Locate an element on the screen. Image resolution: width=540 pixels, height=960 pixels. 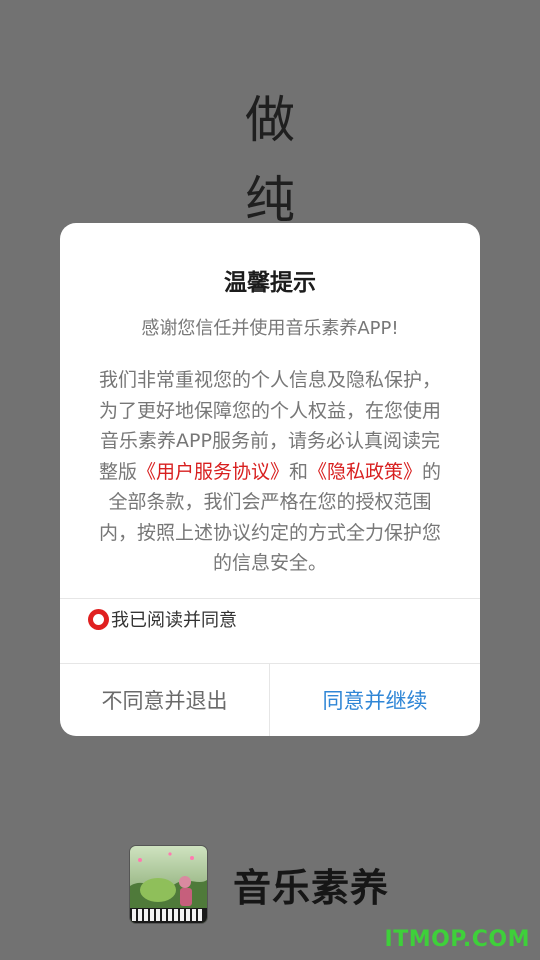
dialog-thanks-text: 感谢您信任并使用音乐素养APP! is located at coordinates (270, 328).